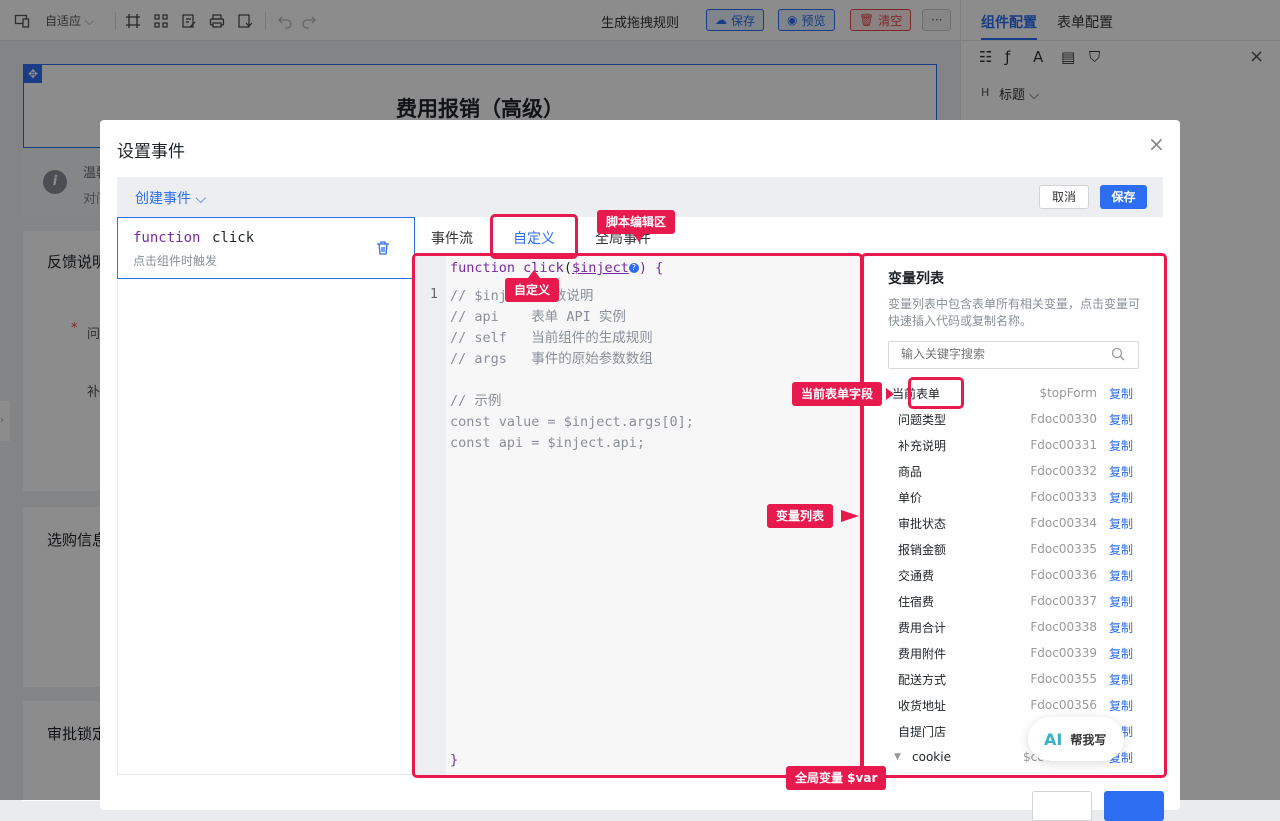  I want to click on footer-cancel-button, so click(1062, 806).